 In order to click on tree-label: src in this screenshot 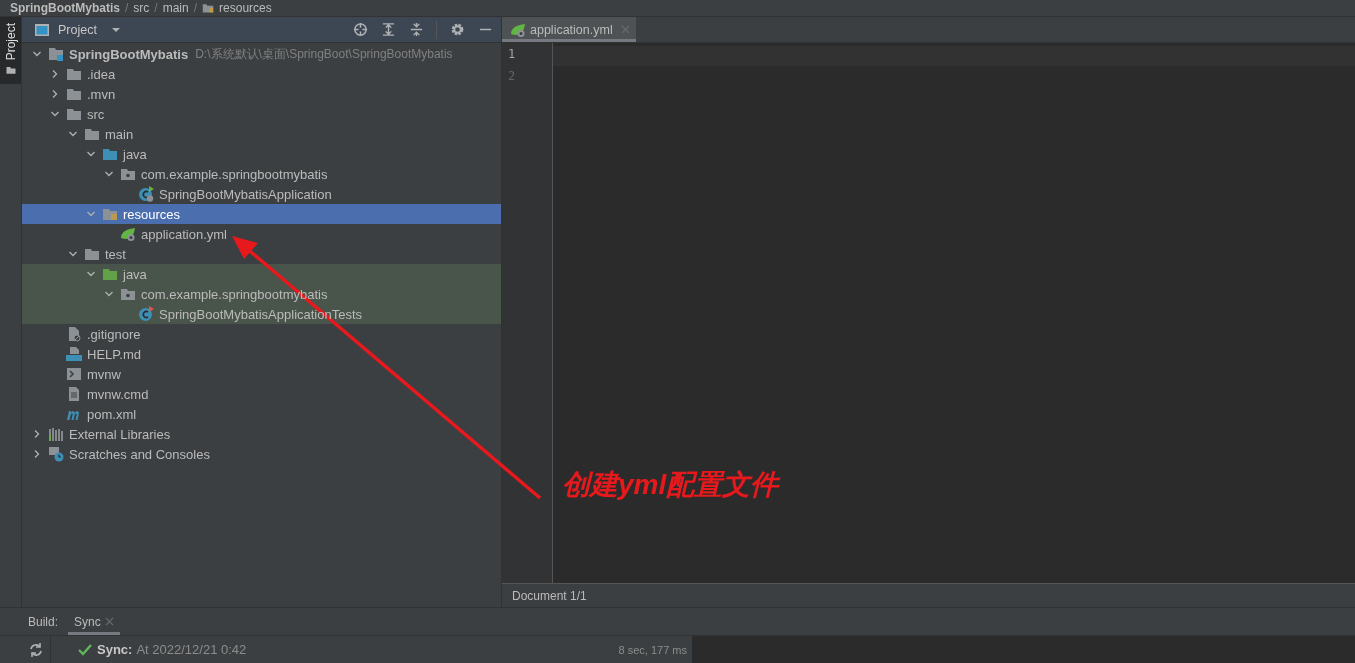, I will do `click(96, 114)`.